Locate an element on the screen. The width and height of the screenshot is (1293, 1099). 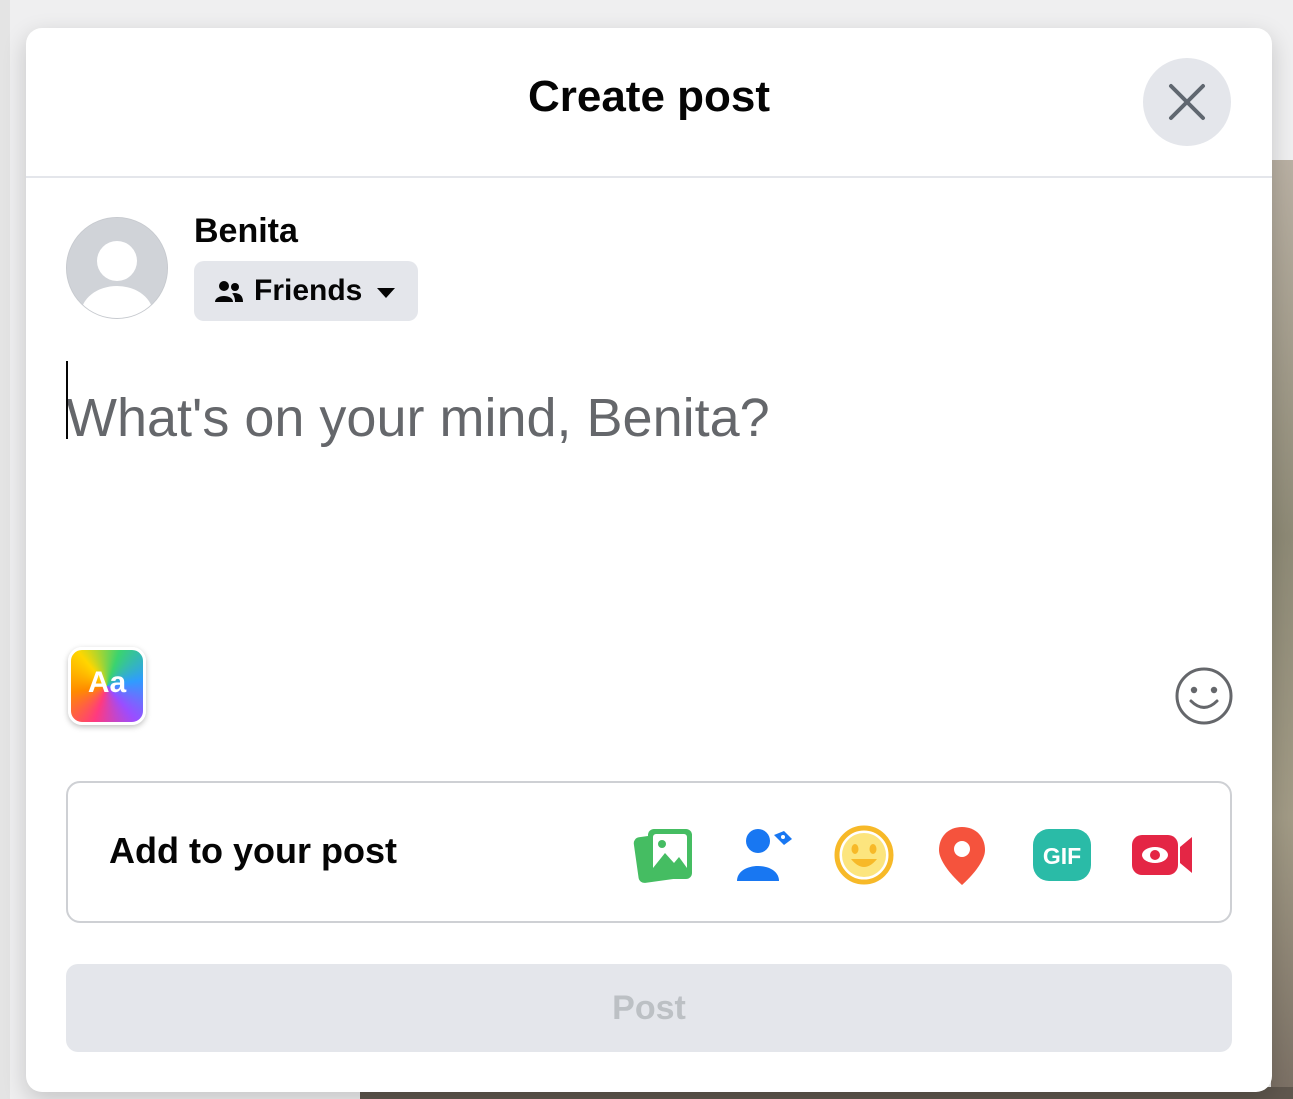
user-name: Benita is located at coordinates (246, 231).